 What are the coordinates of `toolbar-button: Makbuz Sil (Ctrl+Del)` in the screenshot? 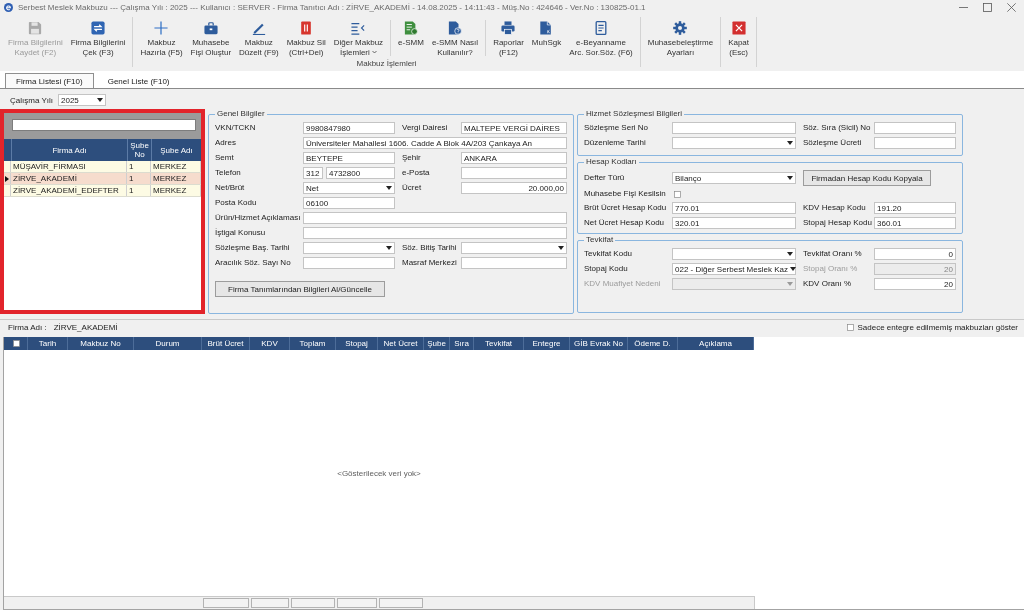 It's located at (306, 36).